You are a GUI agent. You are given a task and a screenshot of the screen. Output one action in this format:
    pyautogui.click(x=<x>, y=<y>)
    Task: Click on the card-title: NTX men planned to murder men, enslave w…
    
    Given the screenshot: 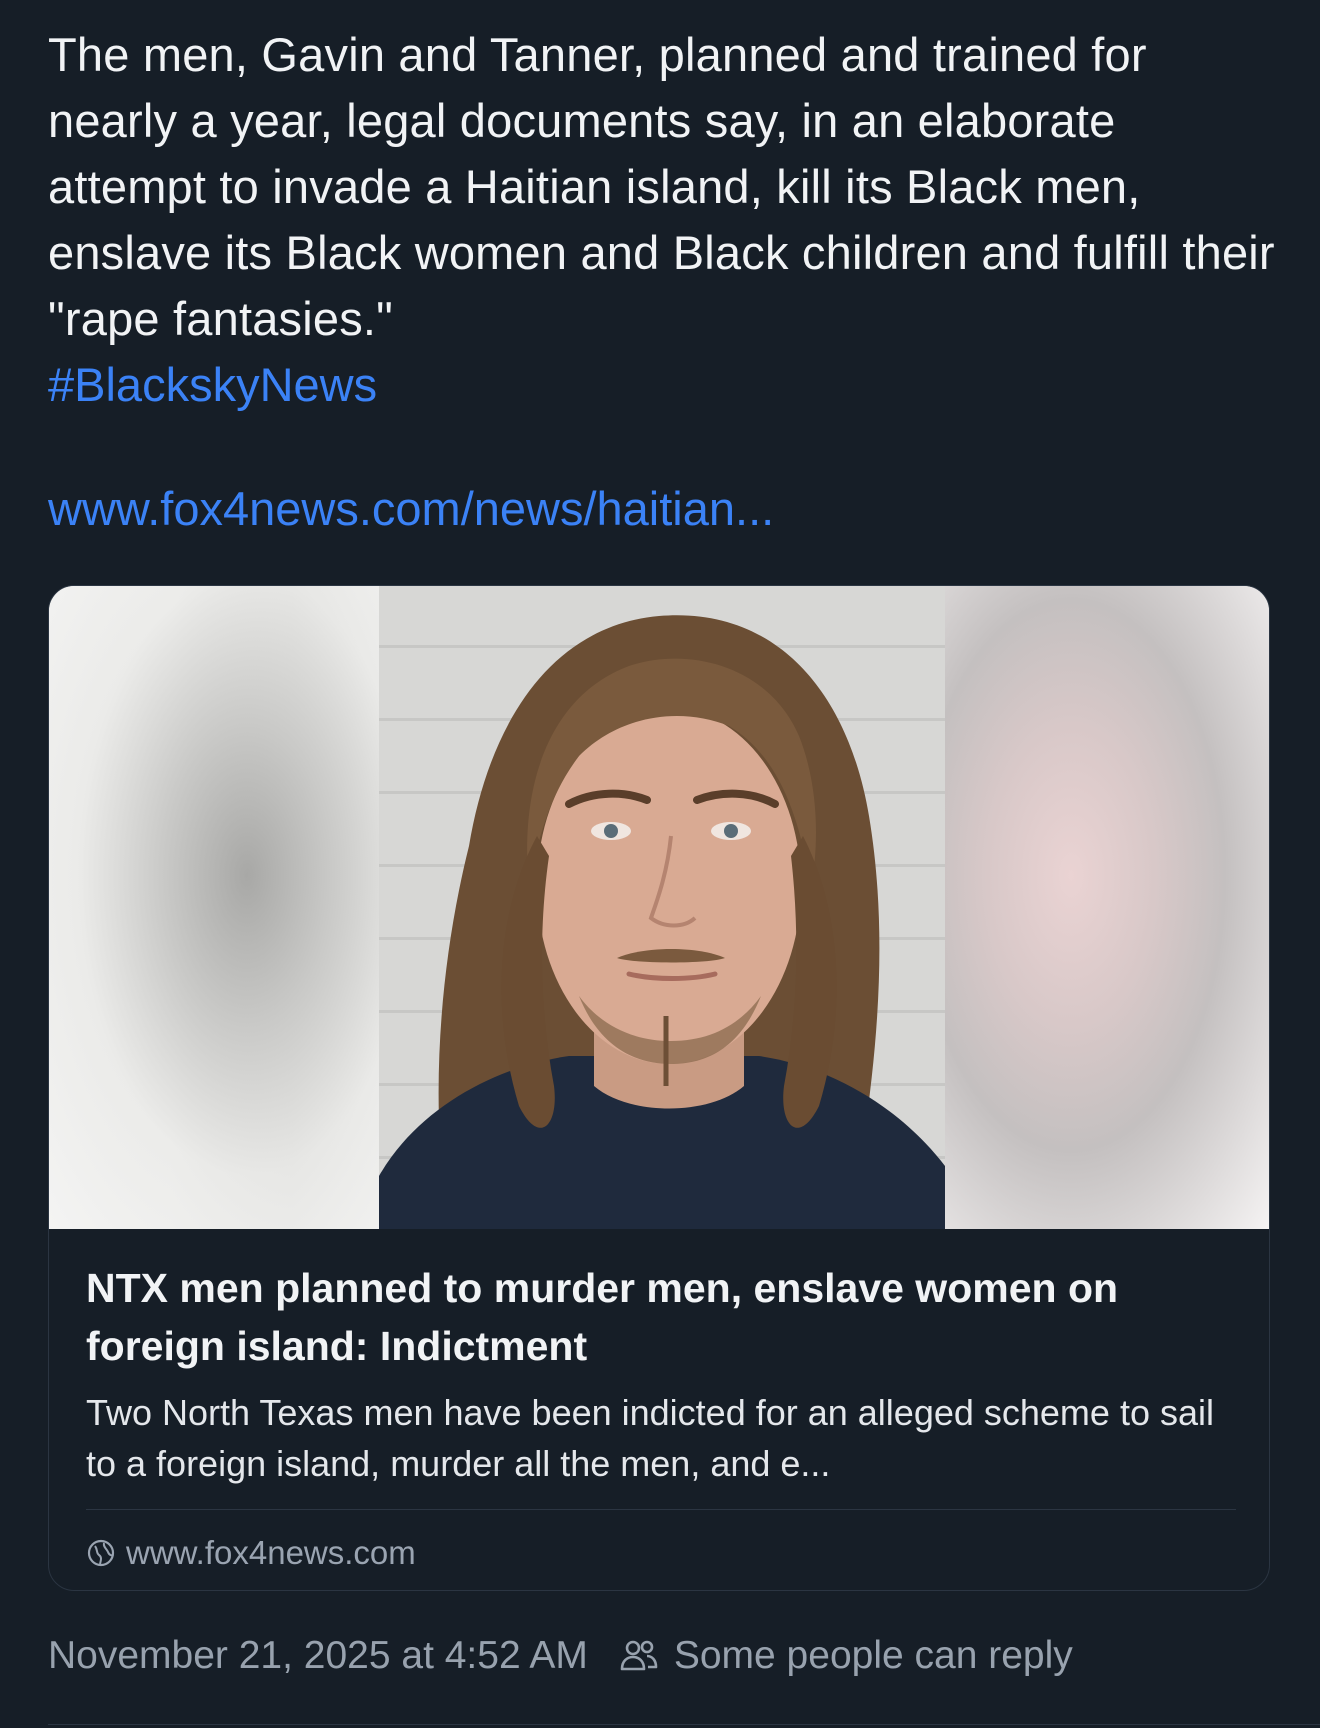 What is the action you would take?
    pyautogui.click(x=602, y=1317)
    